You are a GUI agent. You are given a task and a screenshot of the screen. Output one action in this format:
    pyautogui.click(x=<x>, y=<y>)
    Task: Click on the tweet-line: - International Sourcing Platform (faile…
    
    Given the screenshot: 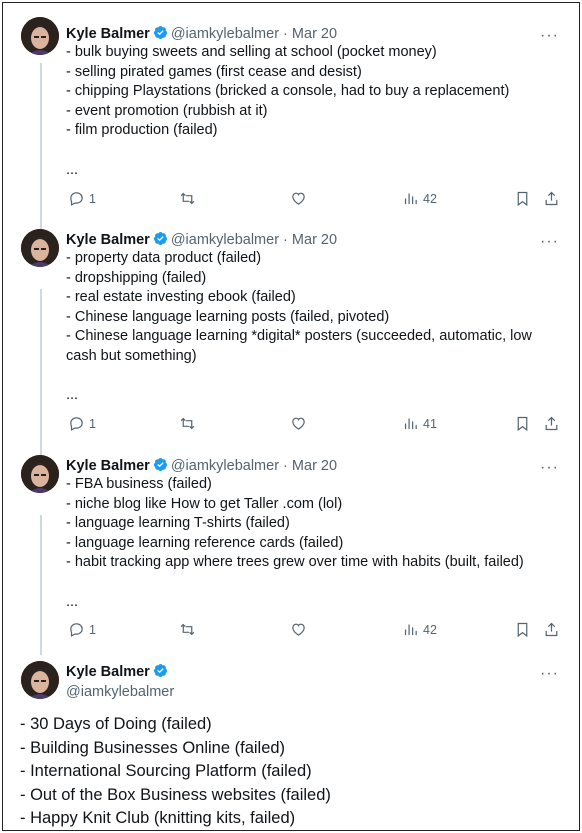 What is the action you would take?
    pyautogui.click(x=166, y=771)
    